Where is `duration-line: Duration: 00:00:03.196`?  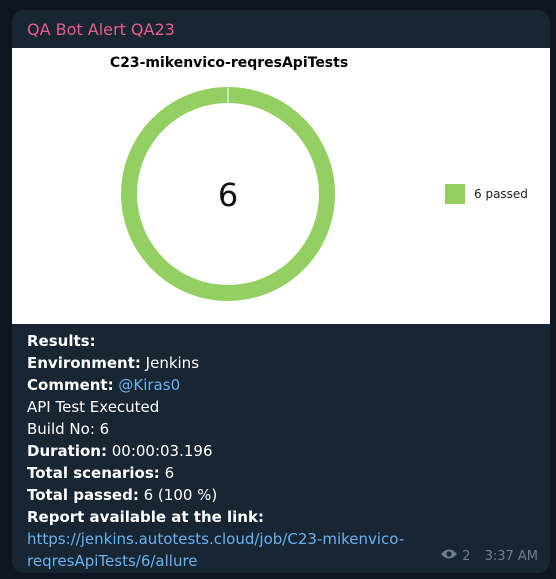
duration-line: Duration: 00:00:03.196 is located at coordinates (282, 451).